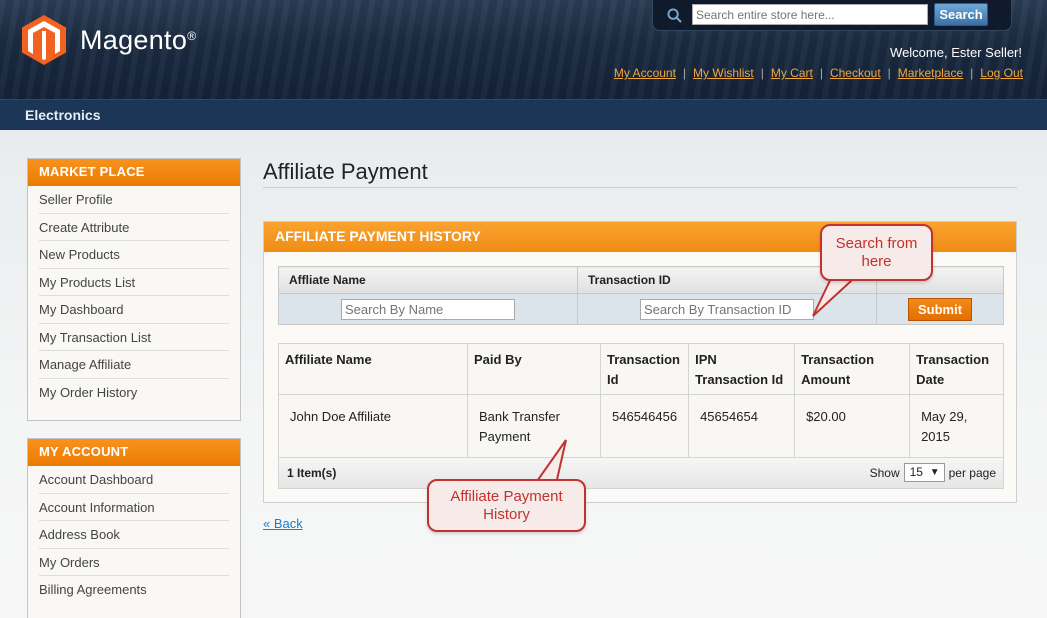 This screenshot has height=618, width=1047. I want to click on per-page-label: per page, so click(972, 472).